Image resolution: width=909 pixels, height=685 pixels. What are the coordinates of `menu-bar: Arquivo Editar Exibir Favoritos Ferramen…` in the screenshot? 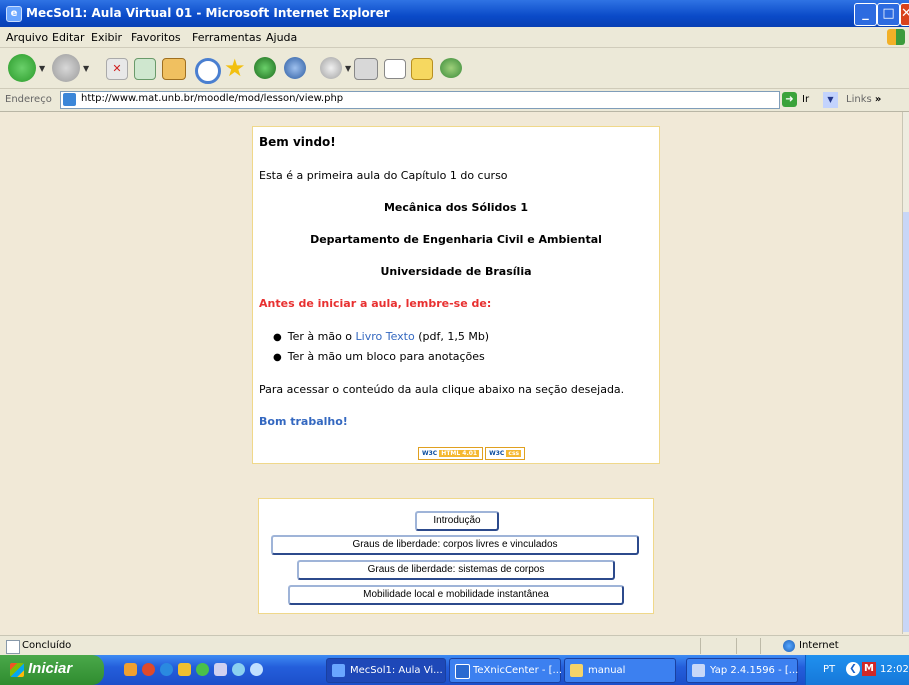 It's located at (454, 37).